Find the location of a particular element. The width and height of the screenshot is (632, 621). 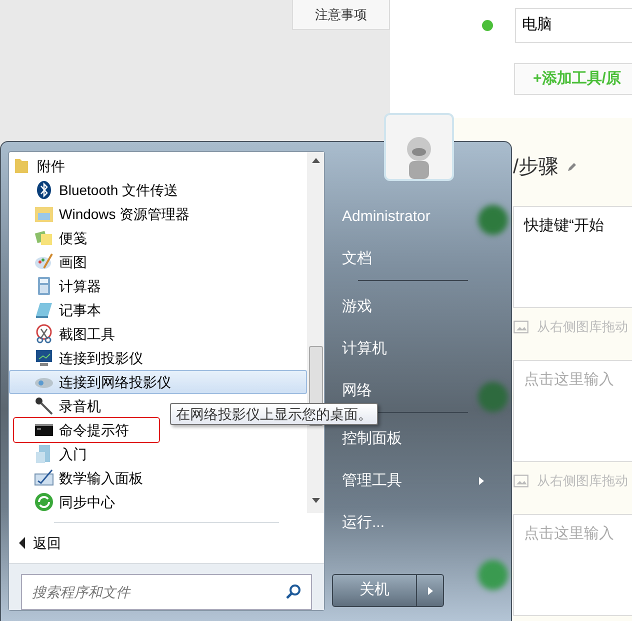

tablet-icon is located at coordinates (44, 478).